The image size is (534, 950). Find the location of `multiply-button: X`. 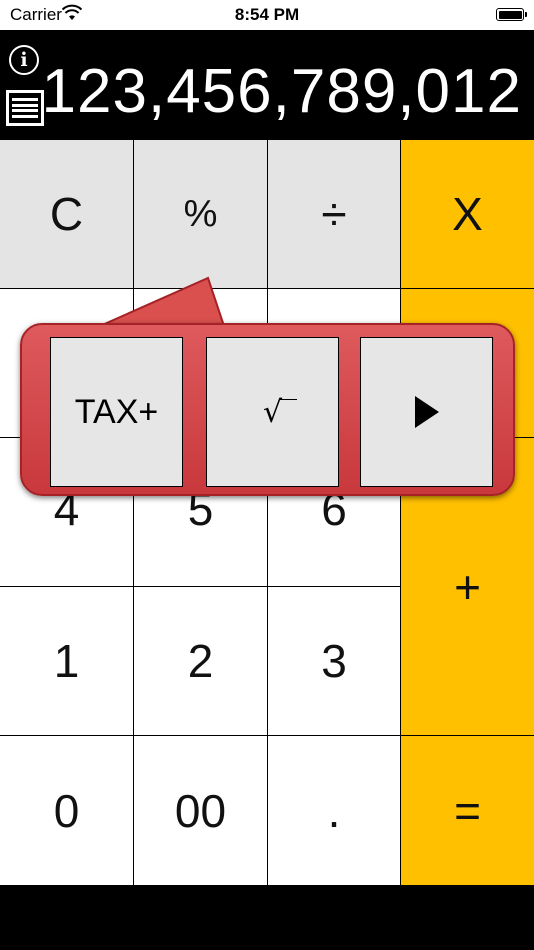

multiply-button: X is located at coordinates (467, 214).